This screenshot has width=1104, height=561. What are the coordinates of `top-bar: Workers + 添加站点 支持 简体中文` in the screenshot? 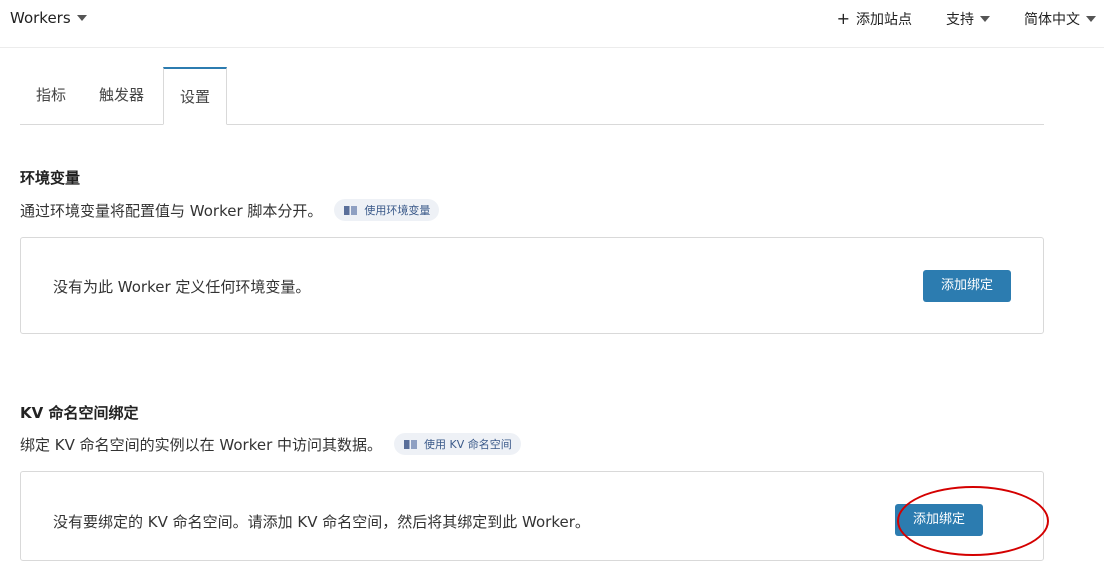 It's located at (552, 24).